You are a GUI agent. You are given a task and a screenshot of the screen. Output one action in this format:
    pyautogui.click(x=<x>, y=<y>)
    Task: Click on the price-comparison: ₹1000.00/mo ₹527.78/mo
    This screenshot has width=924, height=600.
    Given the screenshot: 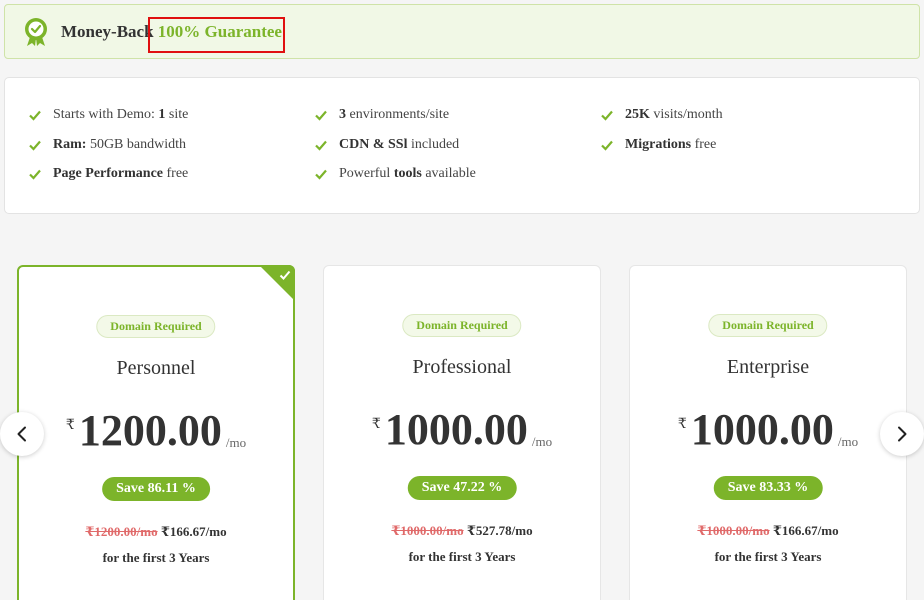 What is the action you would take?
    pyautogui.click(x=462, y=531)
    